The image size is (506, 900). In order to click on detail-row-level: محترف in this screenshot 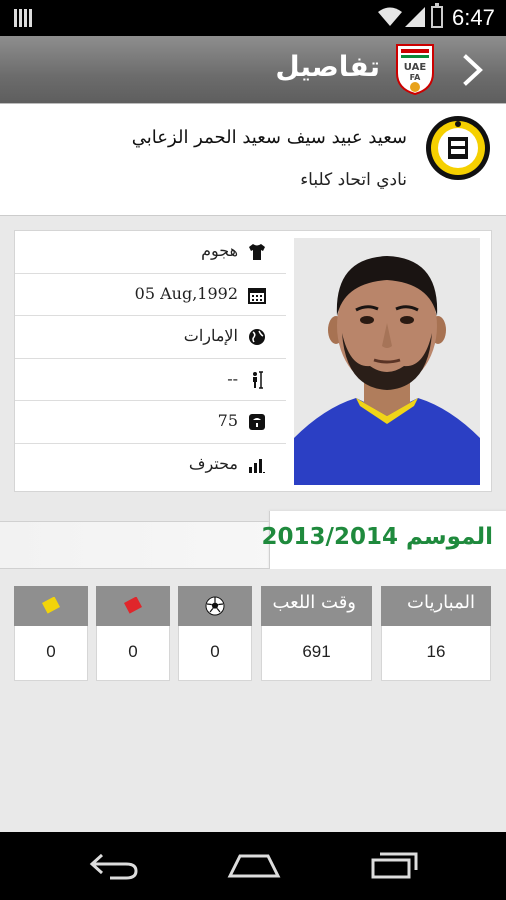, I will do `click(150, 465)`.